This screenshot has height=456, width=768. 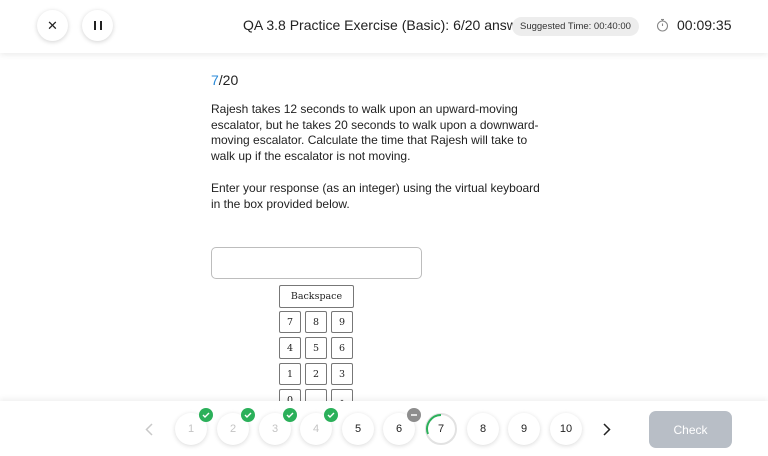 I want to click on key-7: 7, so click(x=290, y=322).